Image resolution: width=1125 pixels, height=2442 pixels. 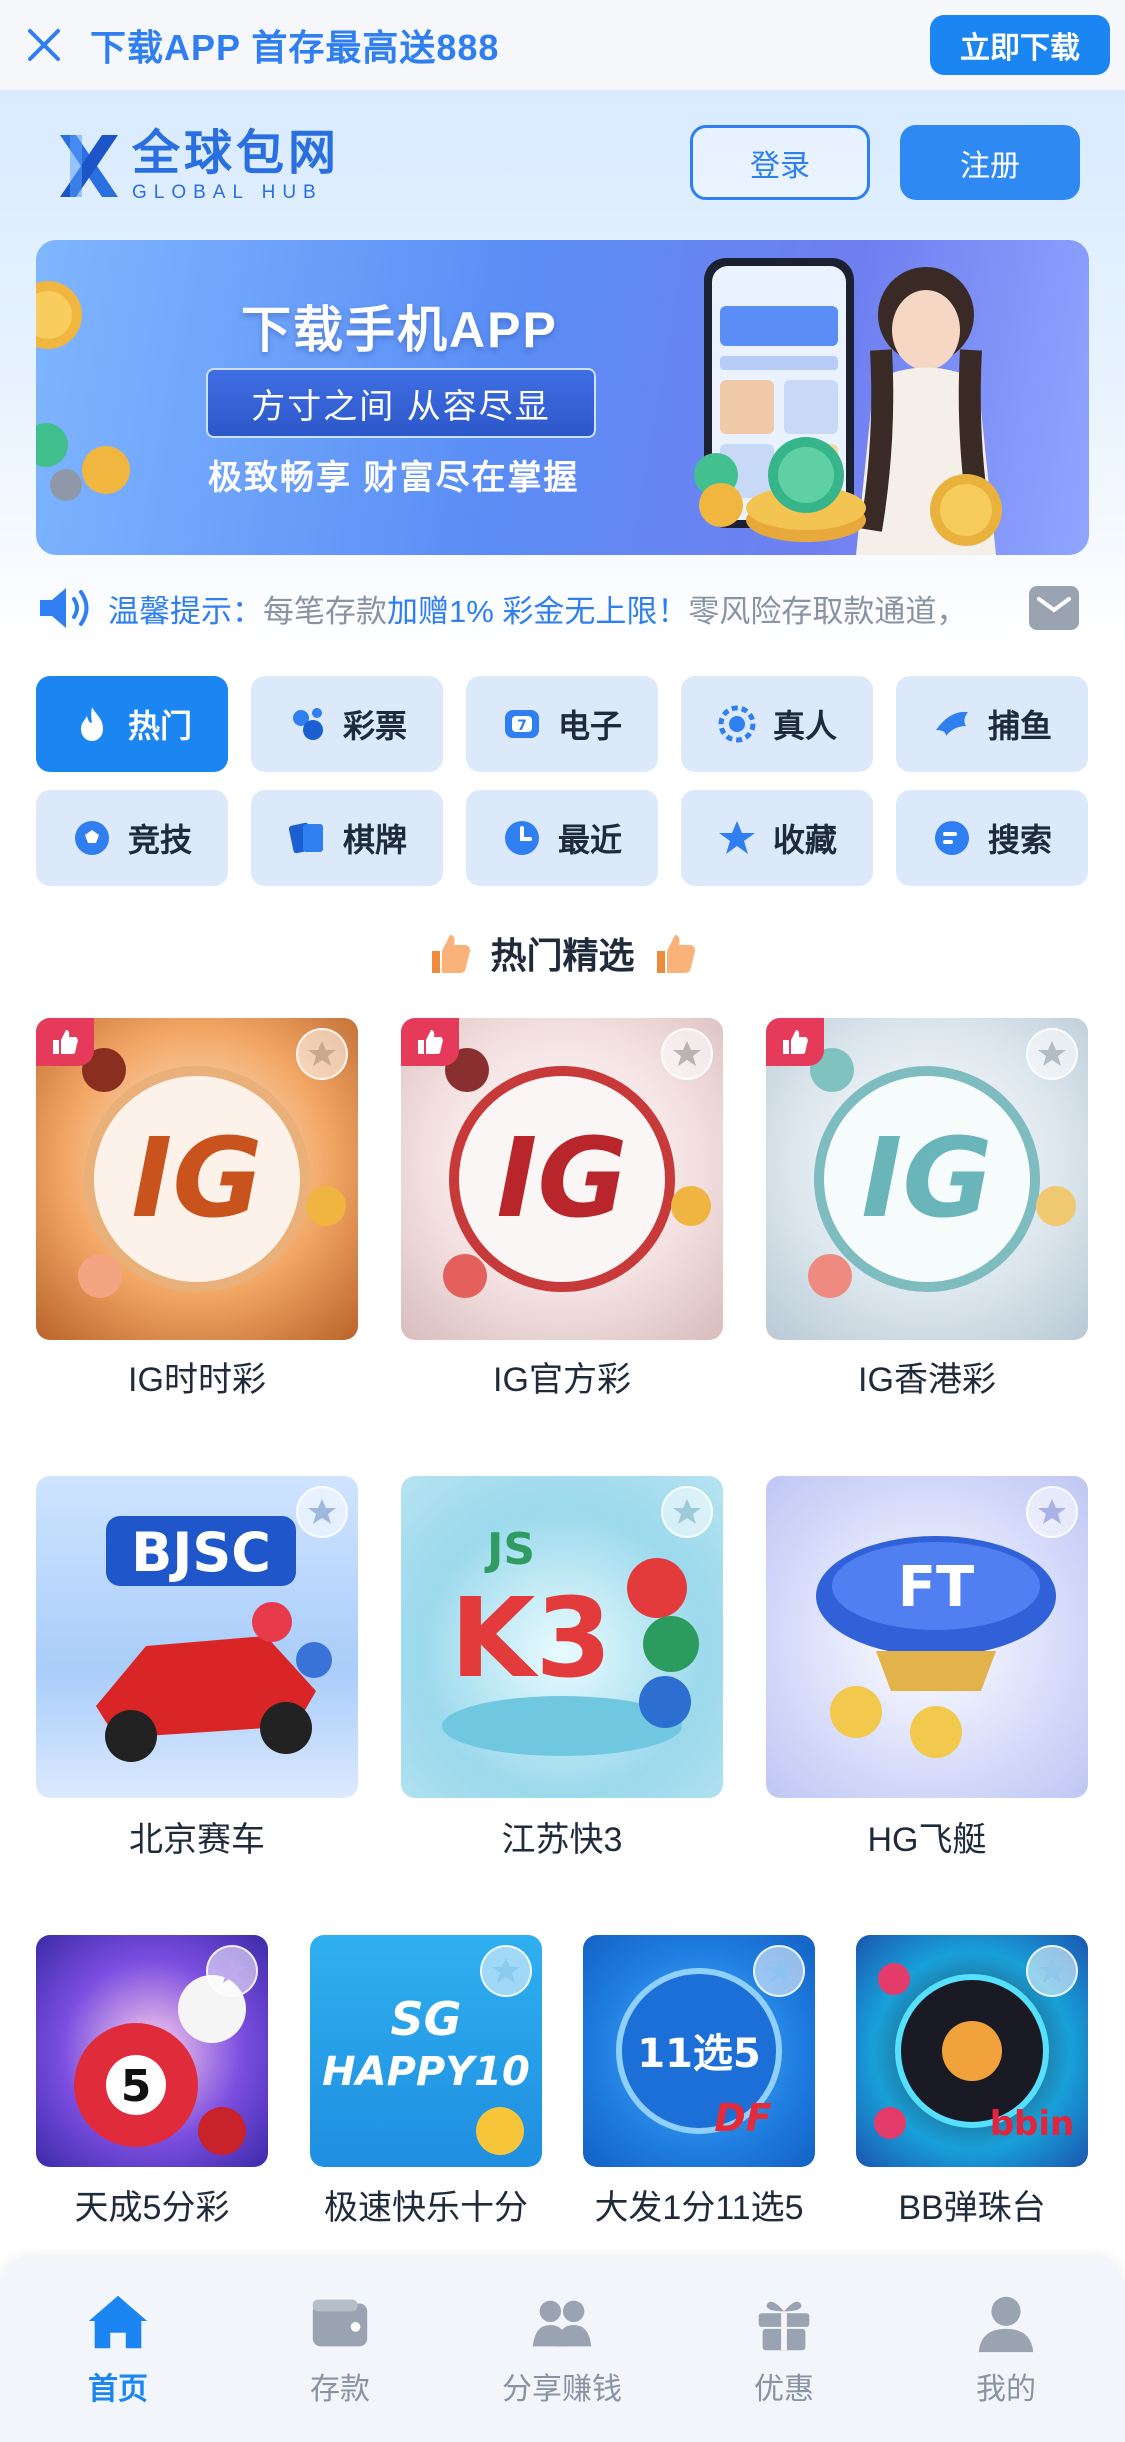 What do you see at coordinates (562, 838) in the screenshot?
I see `category-recent: 最近` at bounding box center [562, 838].